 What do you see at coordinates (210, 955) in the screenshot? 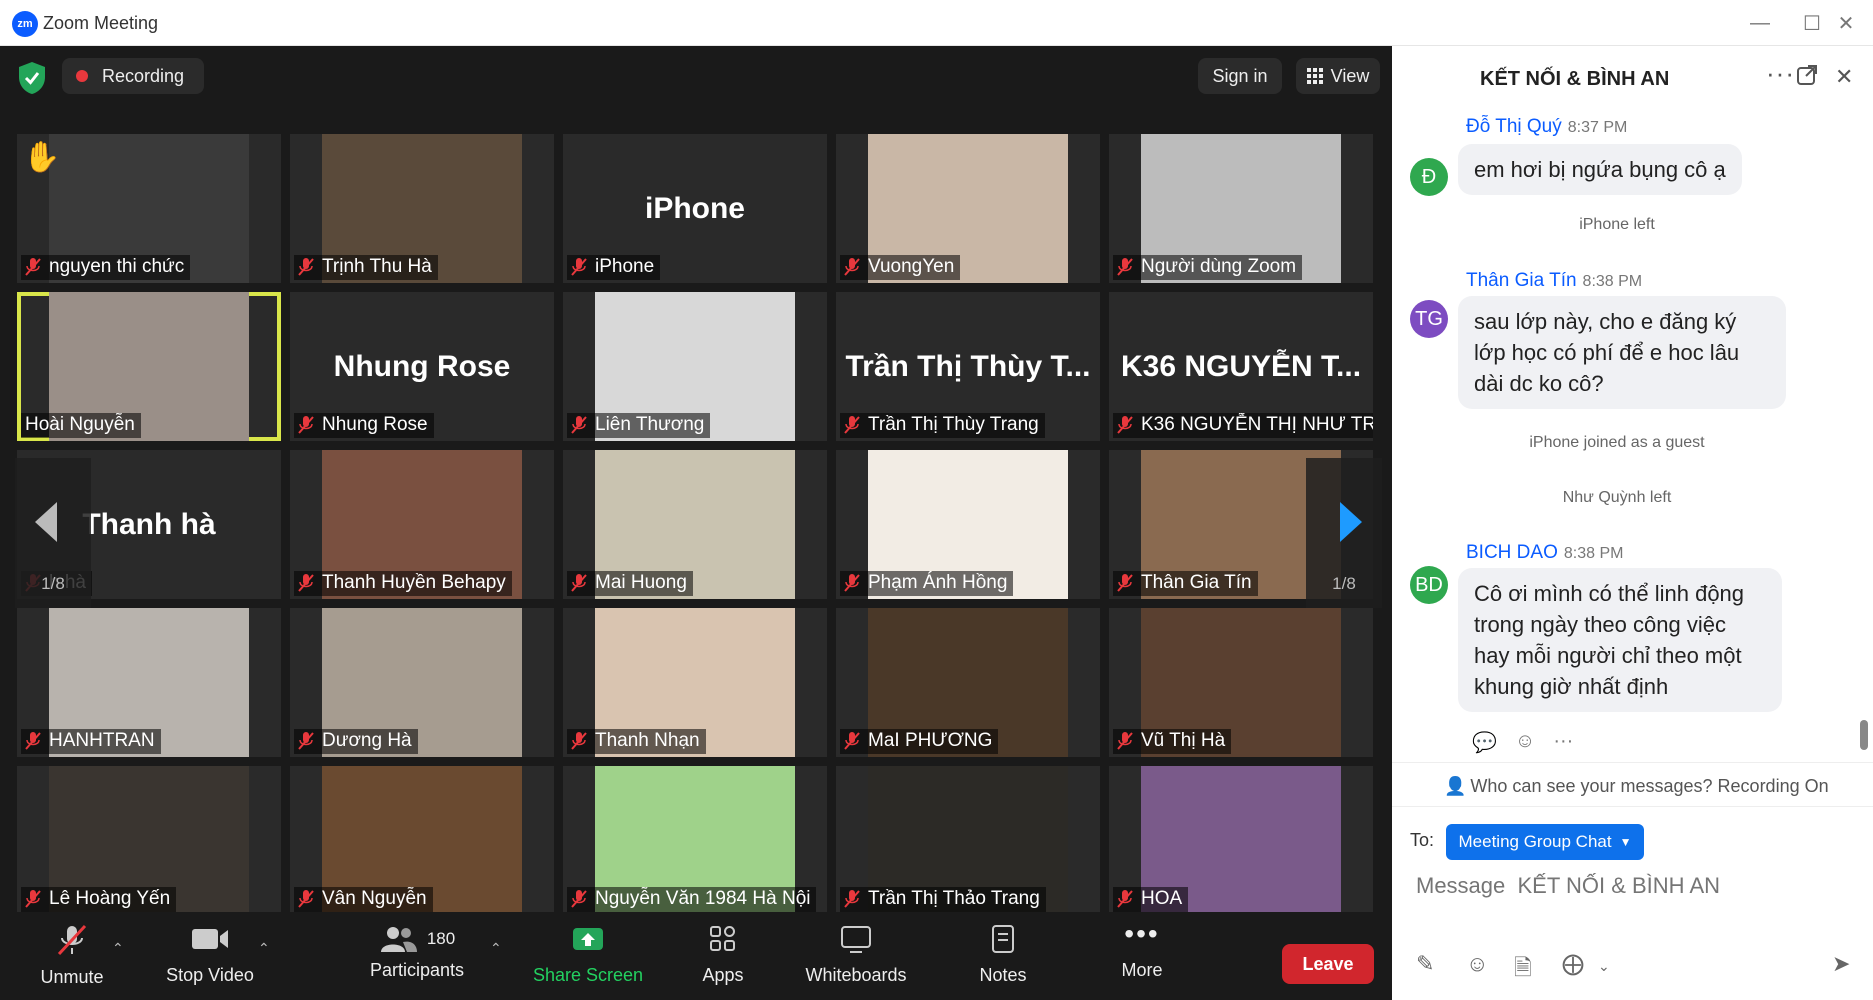
I see `stop-video-button: Stop Video` at bounding box center [210, 955].